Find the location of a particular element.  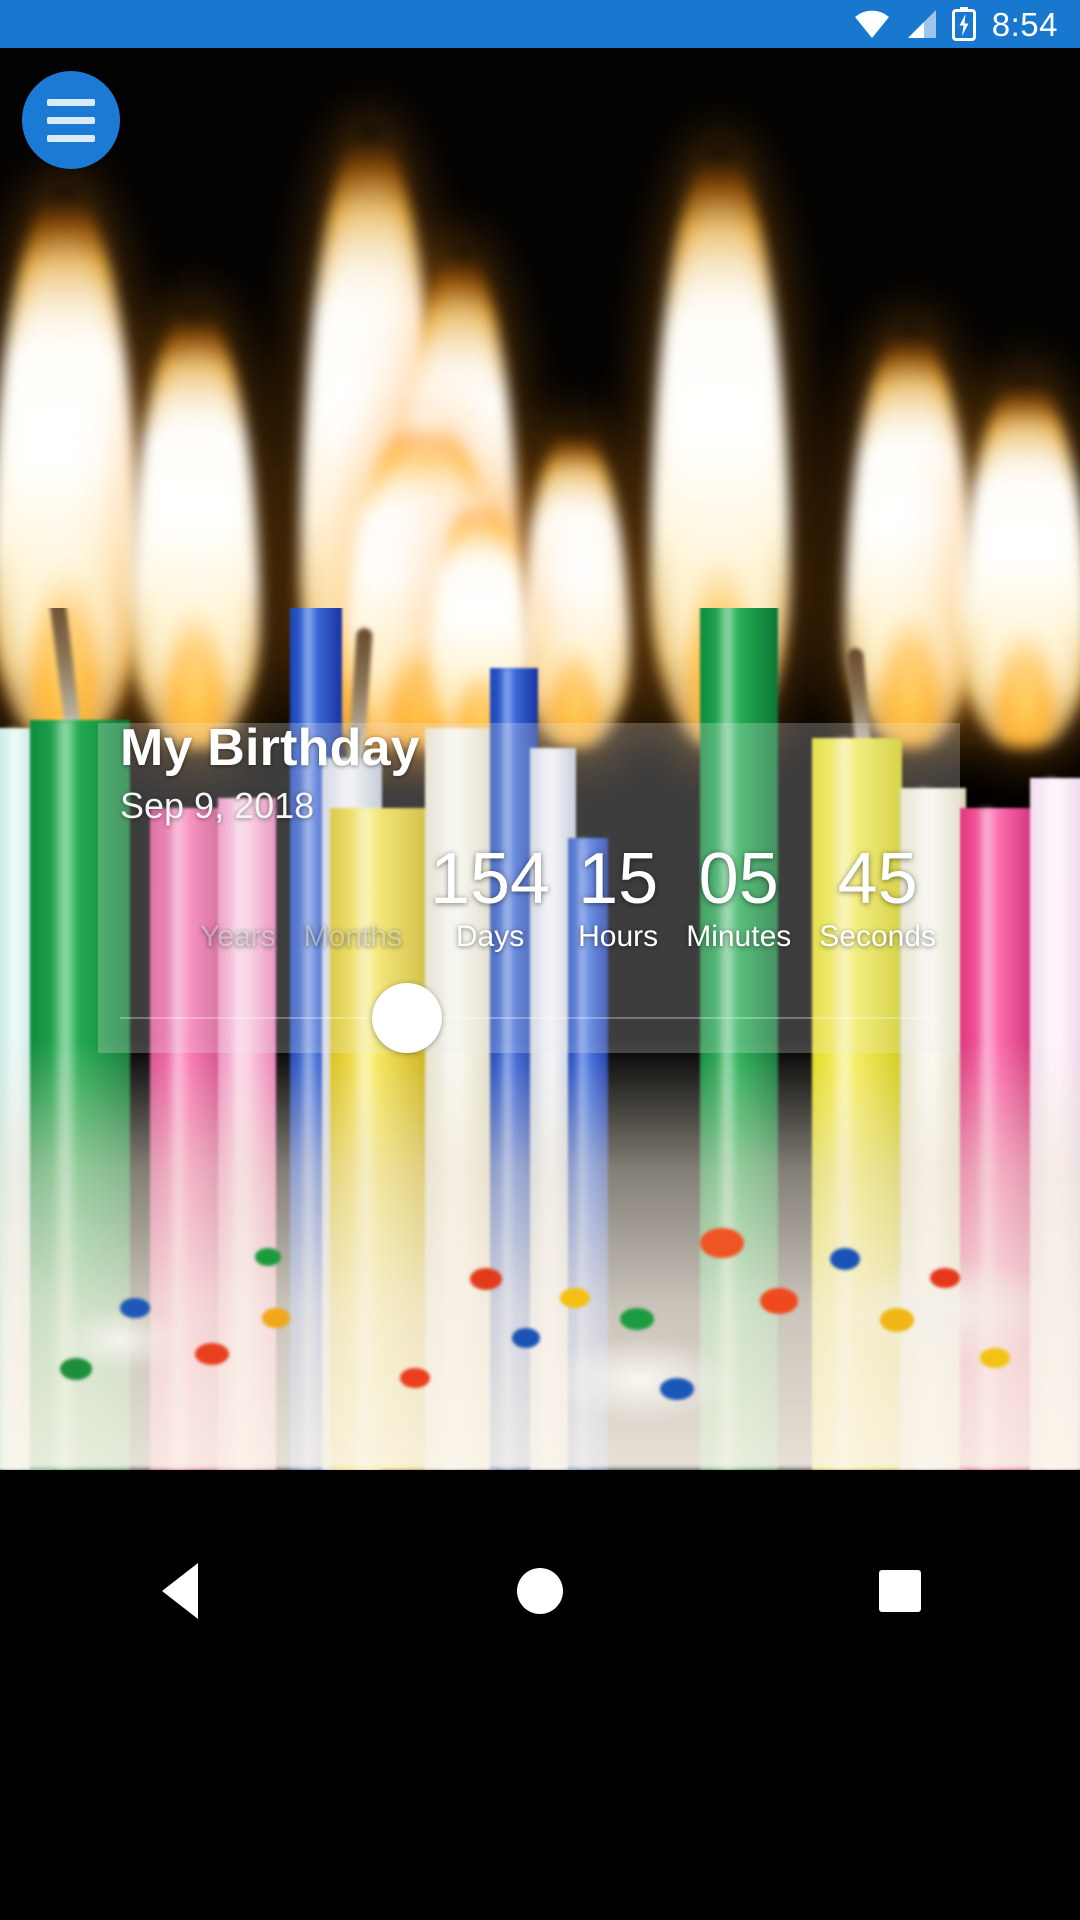

square-recents-icon is located at coordinates (900, 1591).